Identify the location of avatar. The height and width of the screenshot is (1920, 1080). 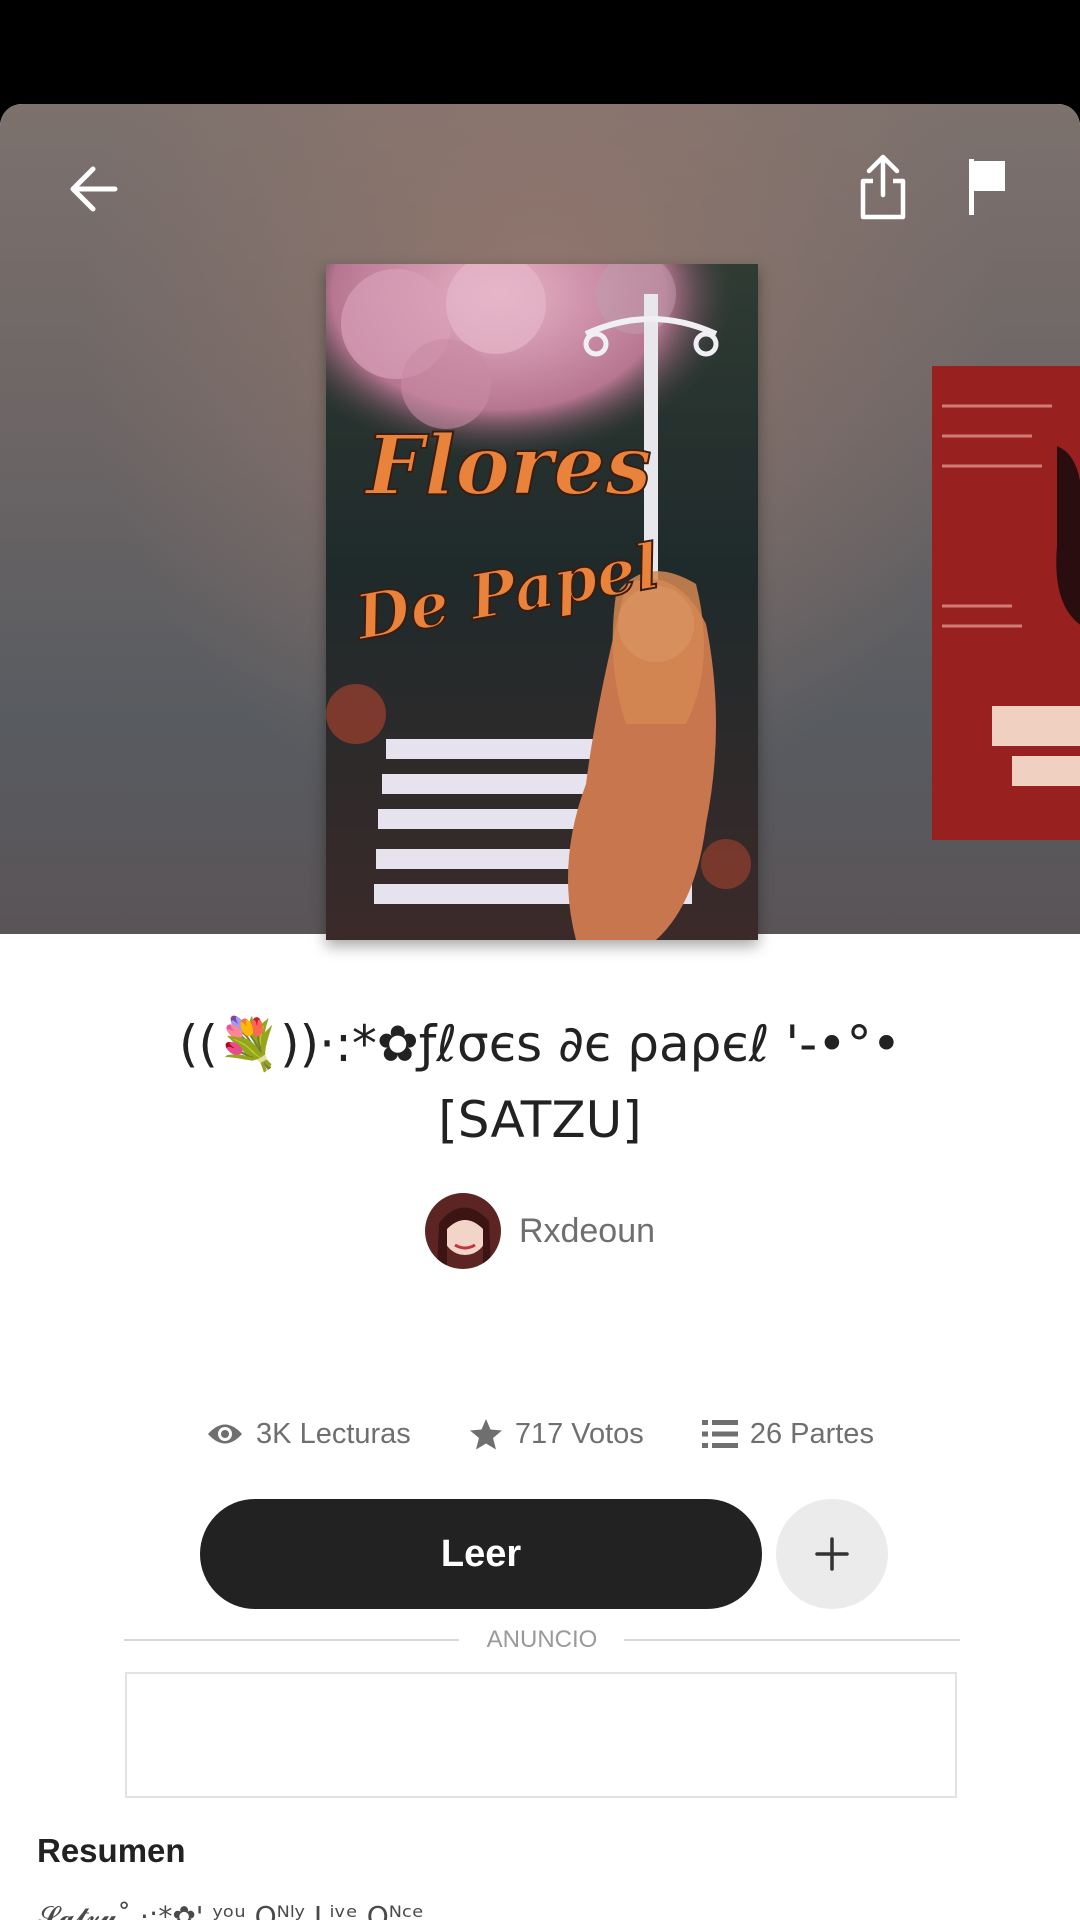
(462, 1231).